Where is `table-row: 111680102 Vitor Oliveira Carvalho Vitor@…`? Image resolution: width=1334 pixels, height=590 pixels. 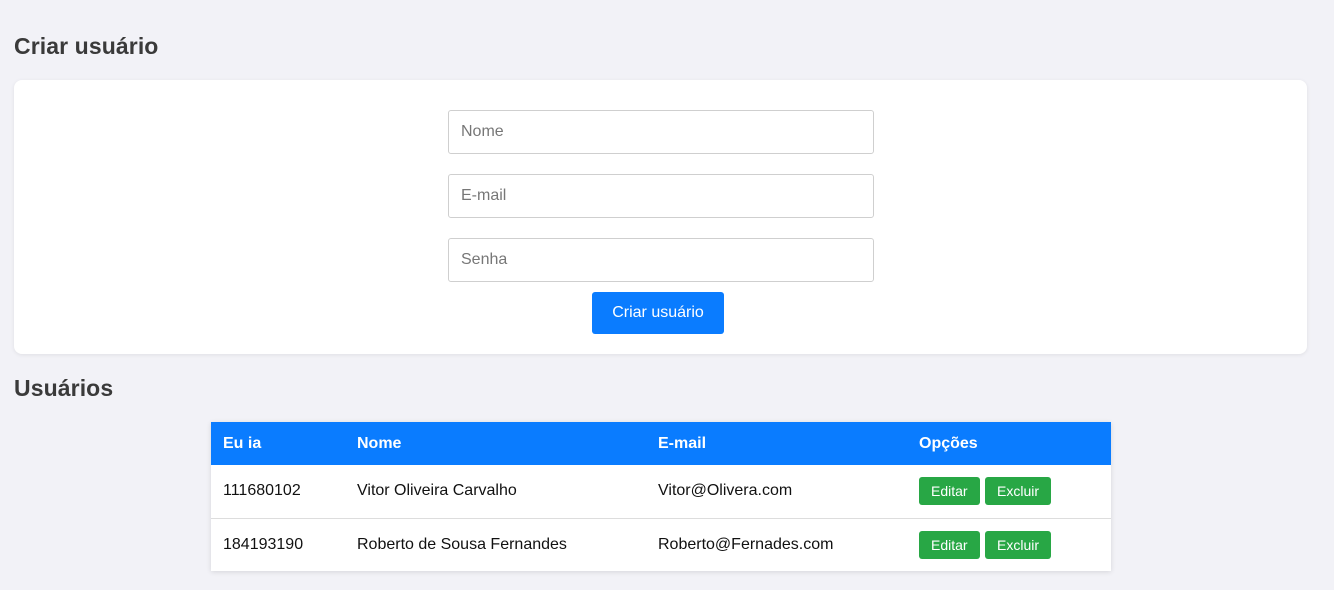
table-row: 111680102 Vitor Oliveira Carvalho Vitor@… is located at coordinates (661, 491).